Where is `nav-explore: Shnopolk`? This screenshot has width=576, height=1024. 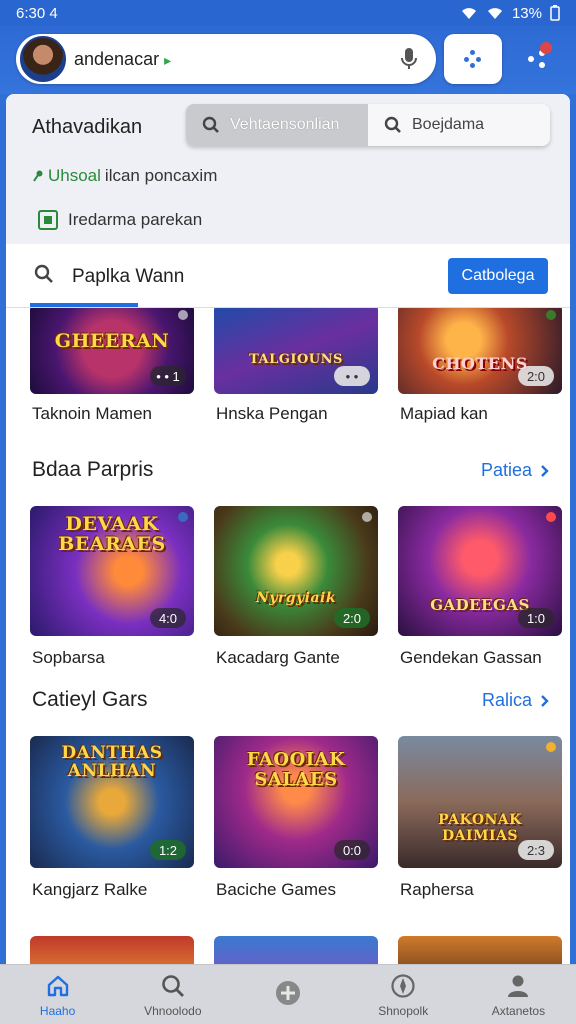 nav-explore: Shnopolk is located at coordinates (403, 994).